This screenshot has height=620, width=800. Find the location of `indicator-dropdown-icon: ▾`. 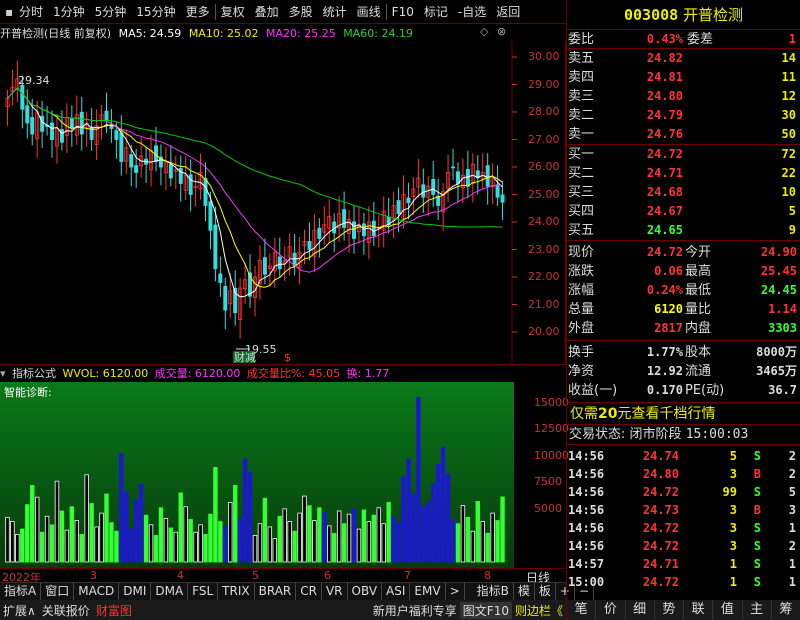

indicator-dropdown-icon: ▾ is located at coordinates (3, 373).